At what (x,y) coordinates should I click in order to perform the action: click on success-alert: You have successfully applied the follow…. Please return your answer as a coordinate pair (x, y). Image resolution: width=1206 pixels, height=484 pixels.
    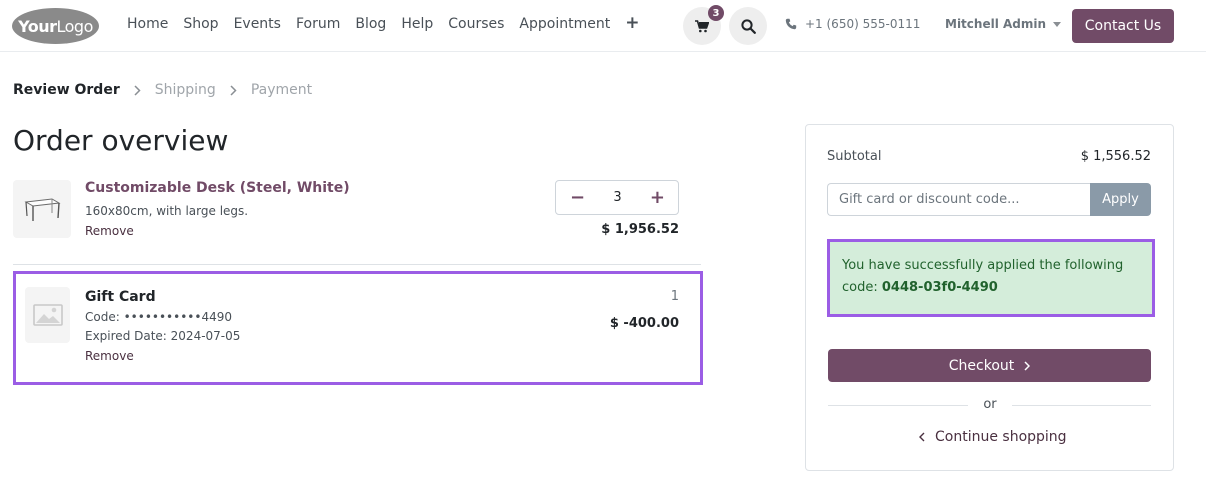
    Looking at the image, I should click on (991, 278).